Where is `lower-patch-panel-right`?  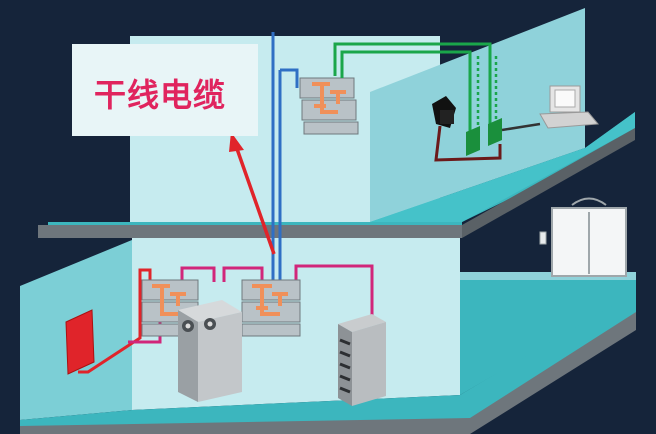
lower-patch-panel-right is located at coordinates (271, 308).